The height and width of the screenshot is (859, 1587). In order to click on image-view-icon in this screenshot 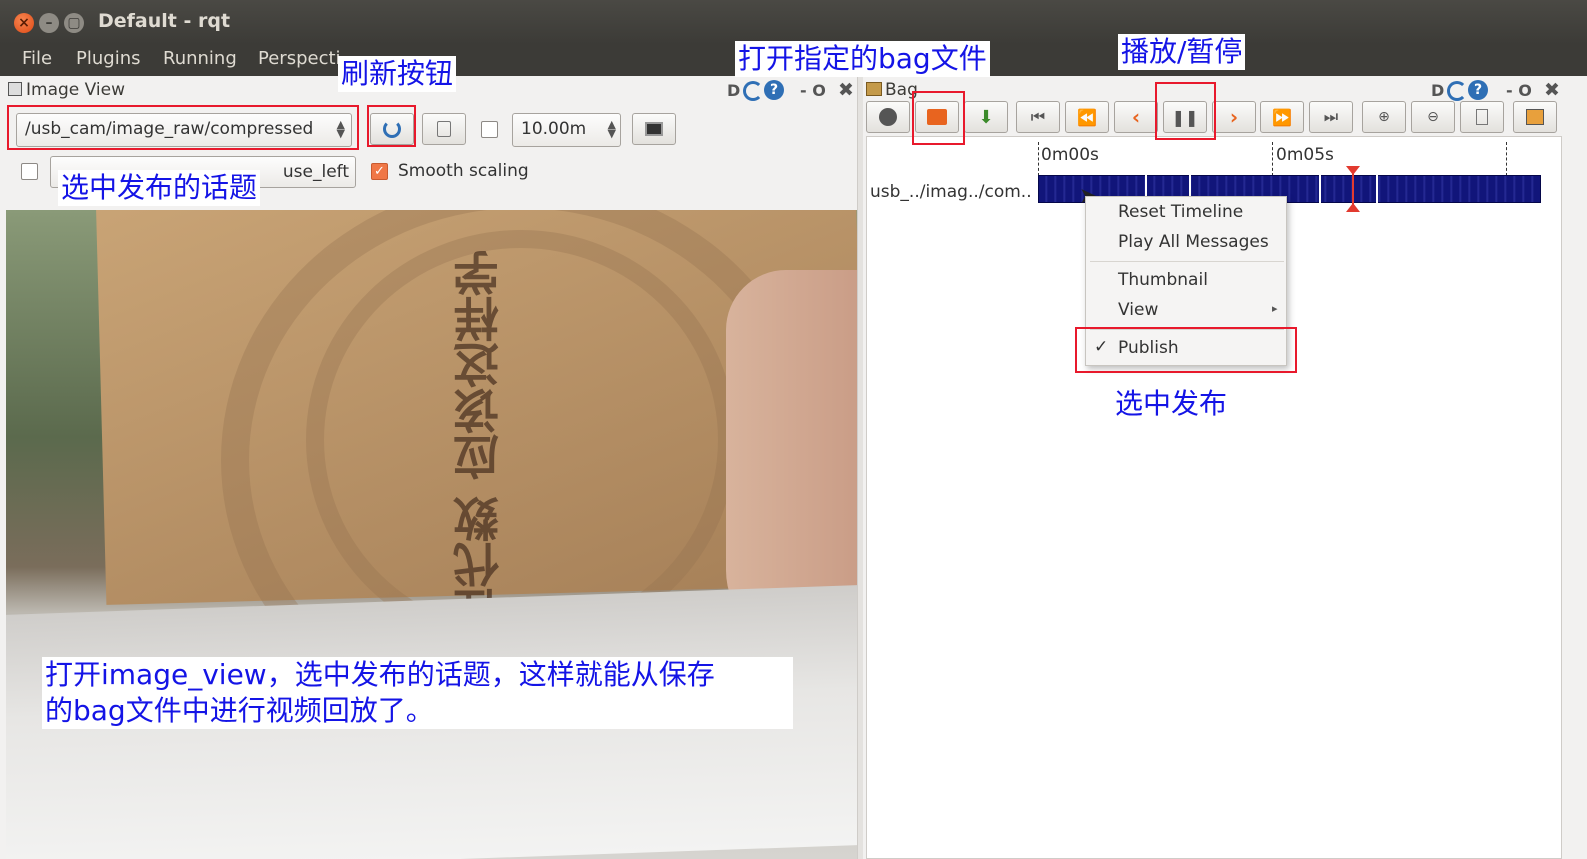, I will do `click(15, 89)`.